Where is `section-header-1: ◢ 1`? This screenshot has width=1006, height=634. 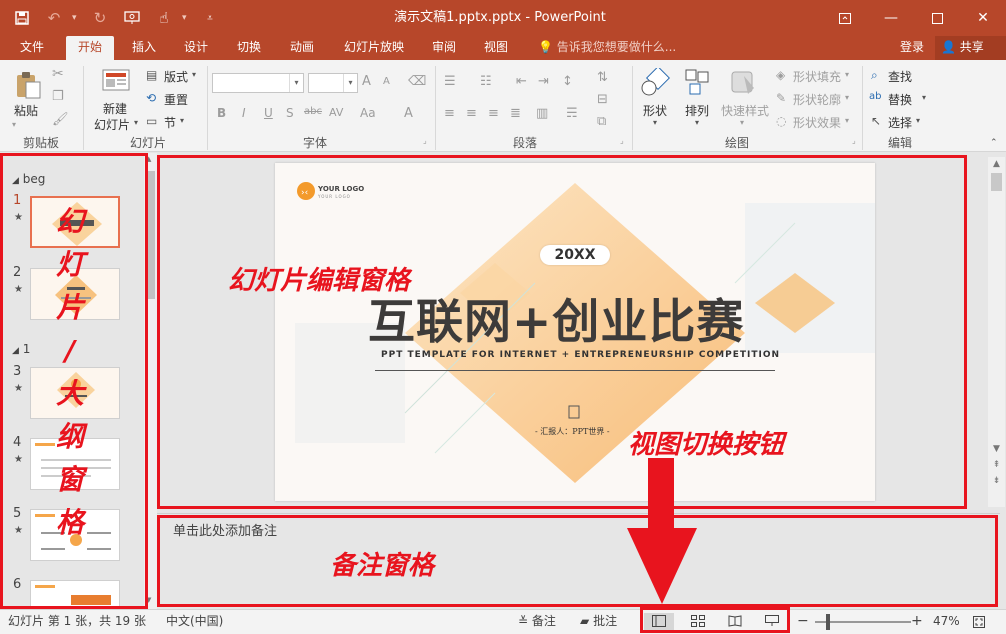
section-header-1: ◢ 1 is located at coordinates (21, 349).